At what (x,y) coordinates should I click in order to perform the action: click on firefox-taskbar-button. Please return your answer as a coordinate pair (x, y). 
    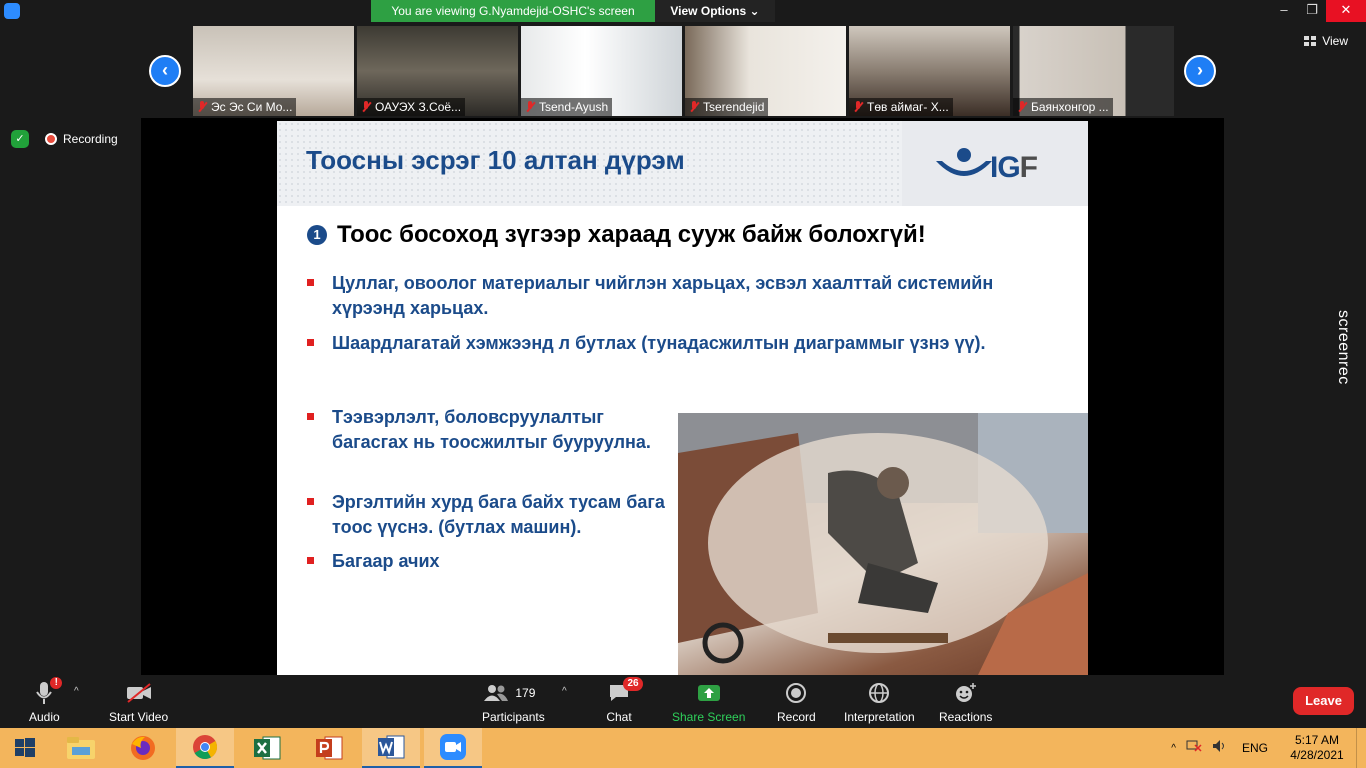
    Looking at the image, I should click on (143, 748).